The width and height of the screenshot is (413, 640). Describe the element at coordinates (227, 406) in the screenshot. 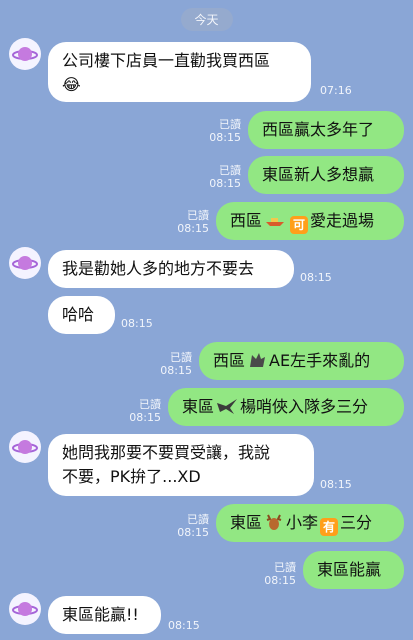

I see `eagle-icon` at that location.